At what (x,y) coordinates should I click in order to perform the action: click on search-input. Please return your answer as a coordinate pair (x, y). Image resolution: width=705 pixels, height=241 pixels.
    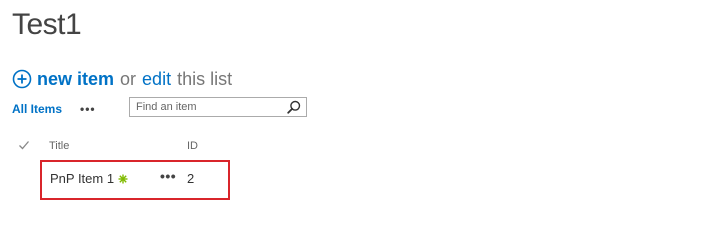
    Looking at the image, I should click on (206, 107).